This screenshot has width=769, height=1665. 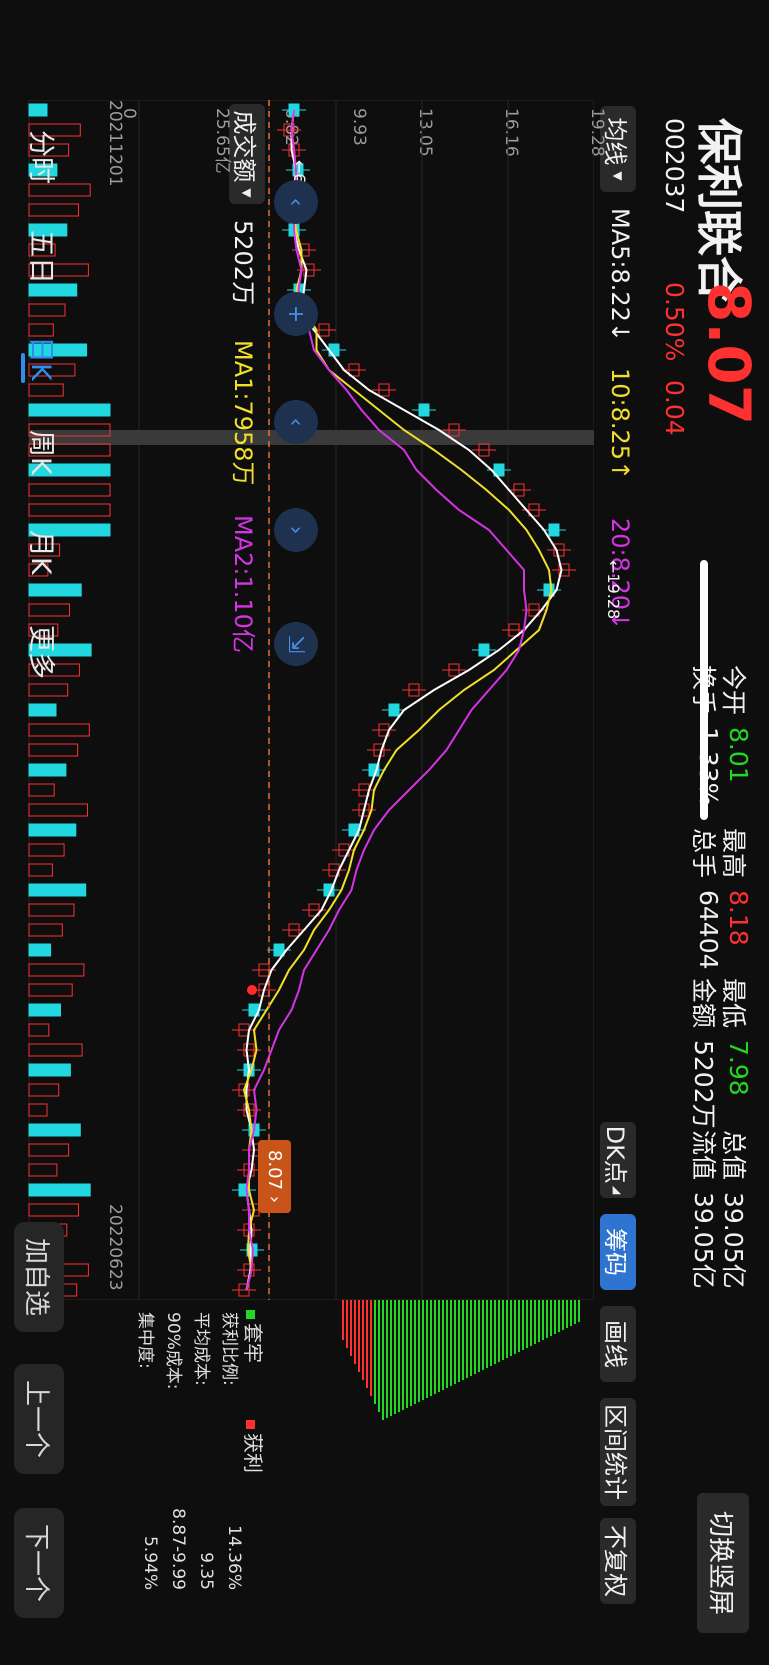 I want to click on no-adjust-button: 不复权, so click(x=618, y=1561).